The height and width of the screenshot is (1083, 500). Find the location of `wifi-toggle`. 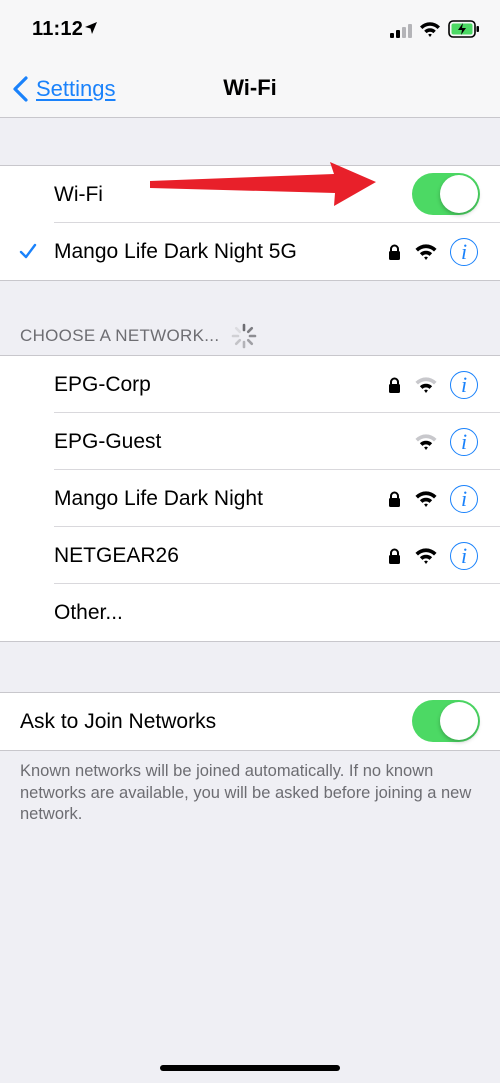

wifi-toggle is located at coordinates (446, 194).